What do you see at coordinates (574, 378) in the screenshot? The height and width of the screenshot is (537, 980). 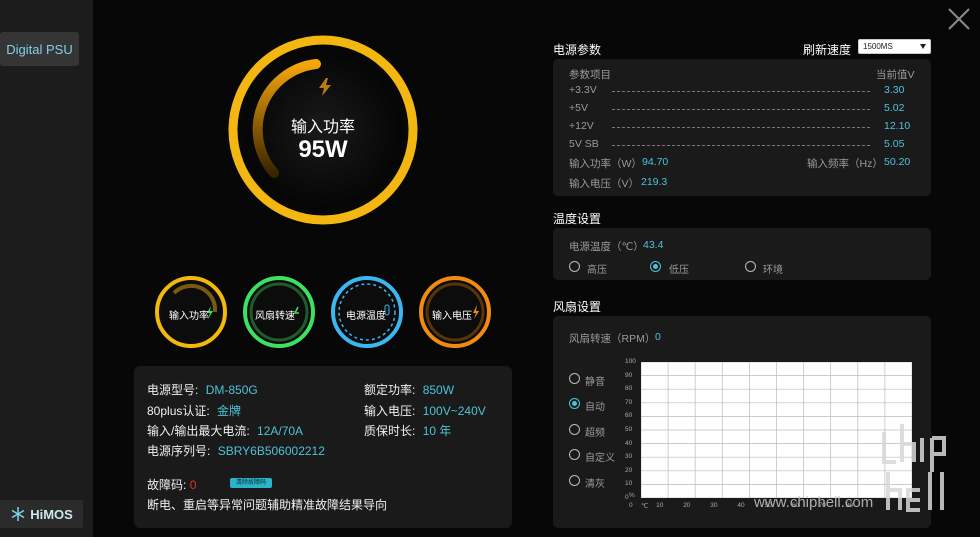 I see `fan-mode-silent-radio` at bounding box center [574, 378].